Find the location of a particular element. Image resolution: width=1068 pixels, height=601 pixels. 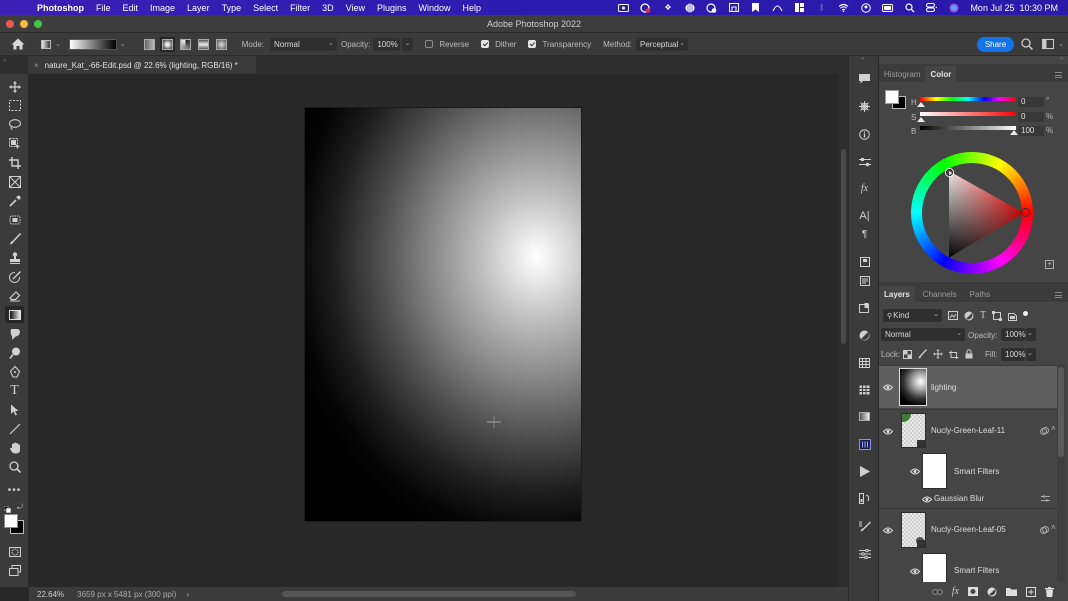

collapse-effects-icon: ˄ is located at coordinates (1053, 428).